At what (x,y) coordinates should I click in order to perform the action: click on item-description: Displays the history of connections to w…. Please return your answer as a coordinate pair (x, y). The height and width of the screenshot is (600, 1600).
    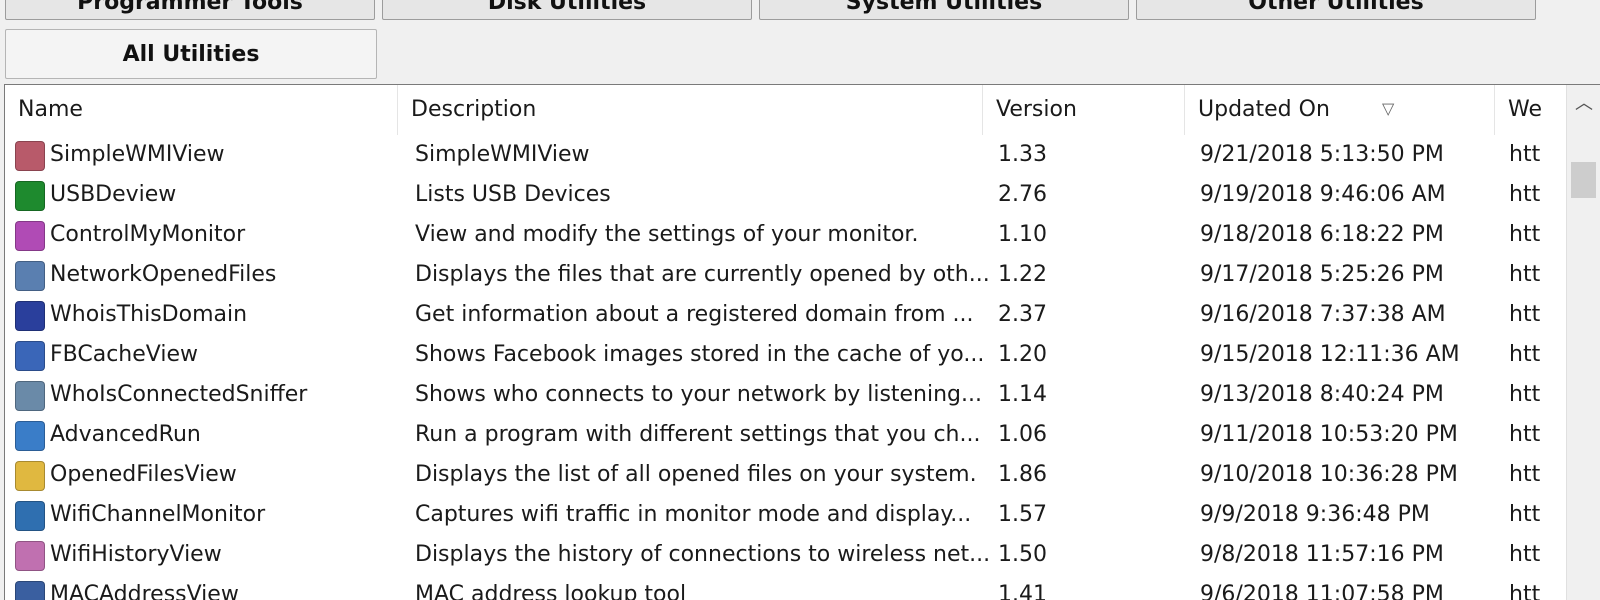
    Looking at the image, I should click on (702, 554).